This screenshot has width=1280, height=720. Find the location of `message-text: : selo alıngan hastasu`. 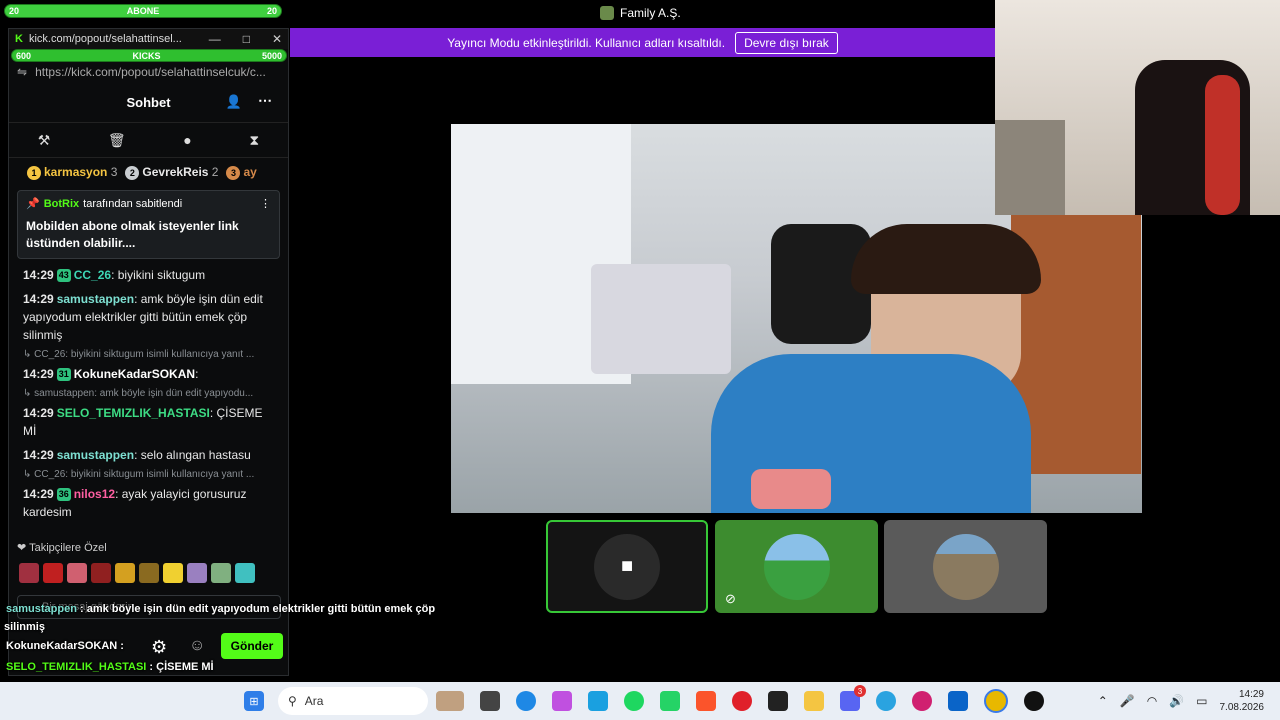

message-text: : selo alıngan hastasu is located at coordinates (192, 455).